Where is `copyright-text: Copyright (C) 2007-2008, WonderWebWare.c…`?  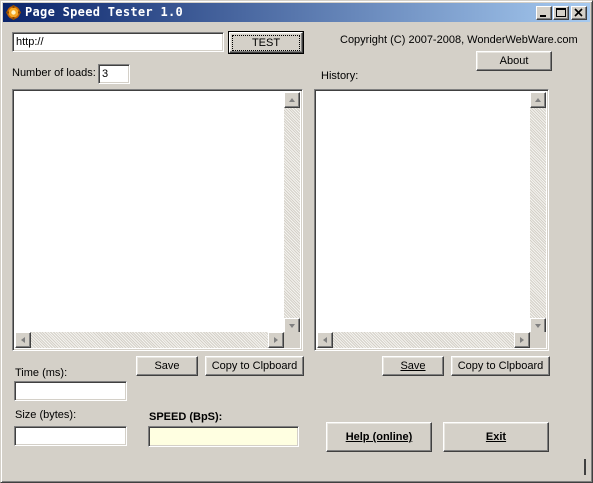
copyright-text: Copyright (C) 2007-2008, WonderWebWare.c… is located at coordinates (459, 40).